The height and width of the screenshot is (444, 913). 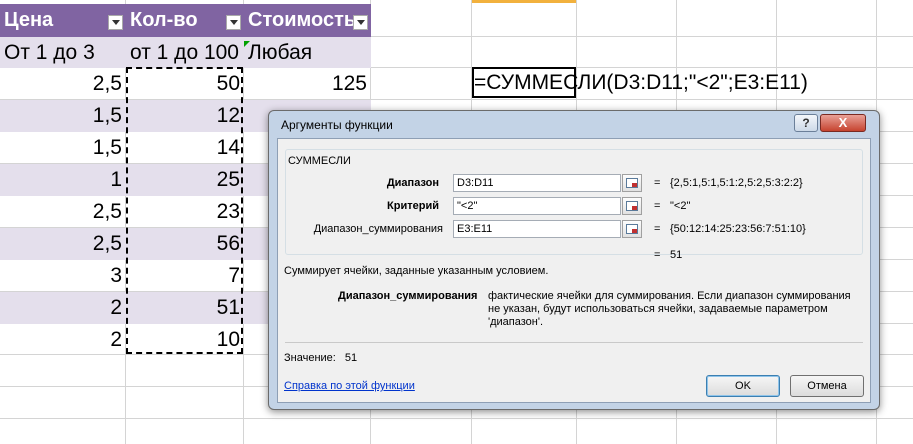 I want to click on header-cell-qty: Кол-во, so click(x=185, y=20).